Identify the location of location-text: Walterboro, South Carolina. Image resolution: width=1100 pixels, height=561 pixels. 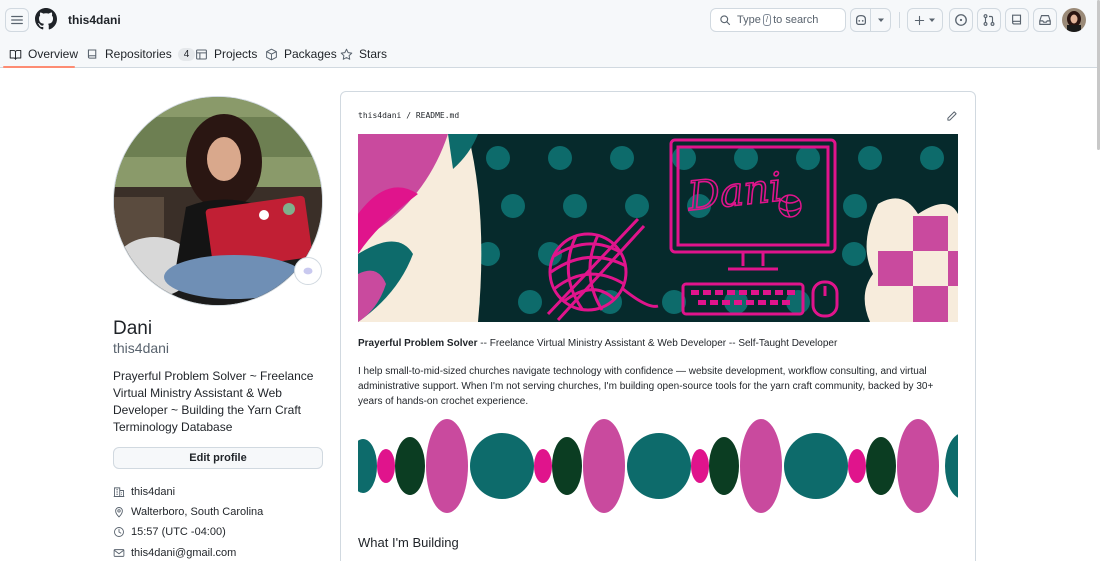
(197, 512).